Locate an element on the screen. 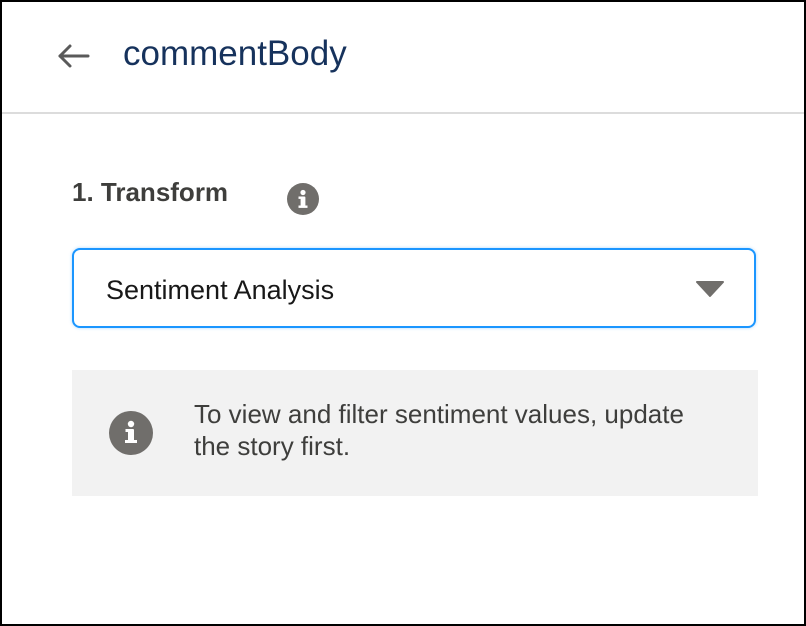 Image resolution: width=806 pixels, height=626 pixels. back-button is located at coordinates (72, 56).